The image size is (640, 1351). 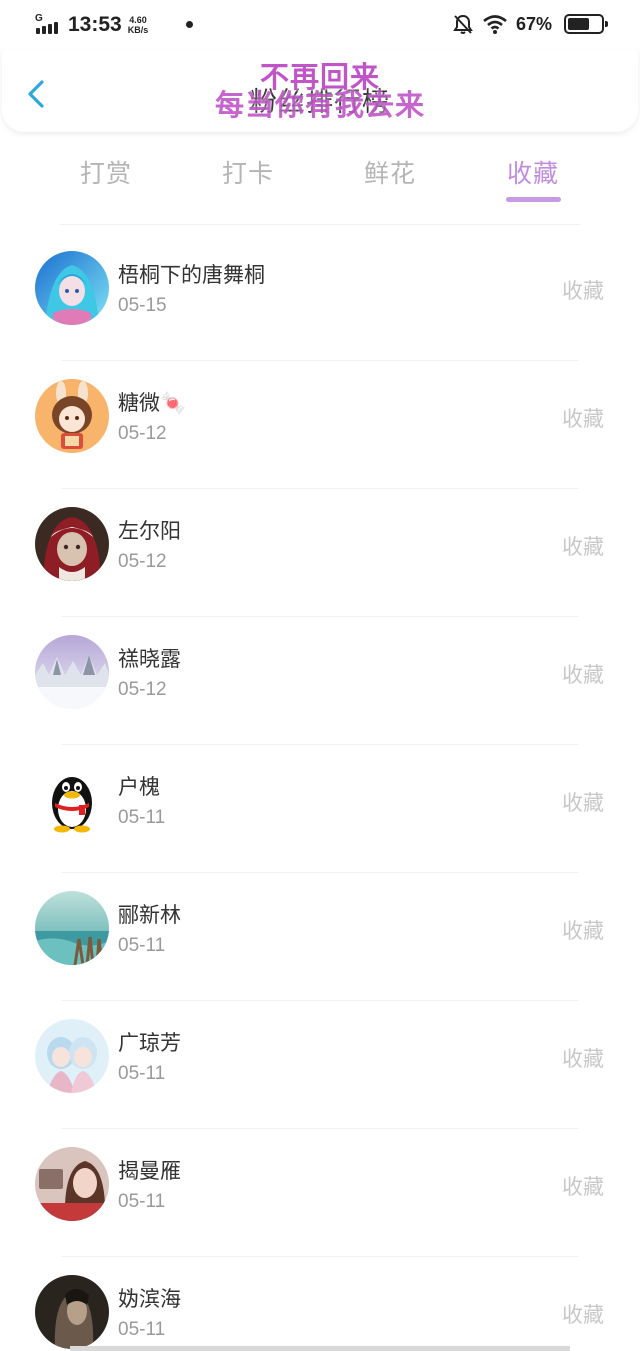 What do you see at coordinates (320, 809) in the screenshot?
I see `list-item: 户槐 05-11 收藏` at bounding box center [320, 809].